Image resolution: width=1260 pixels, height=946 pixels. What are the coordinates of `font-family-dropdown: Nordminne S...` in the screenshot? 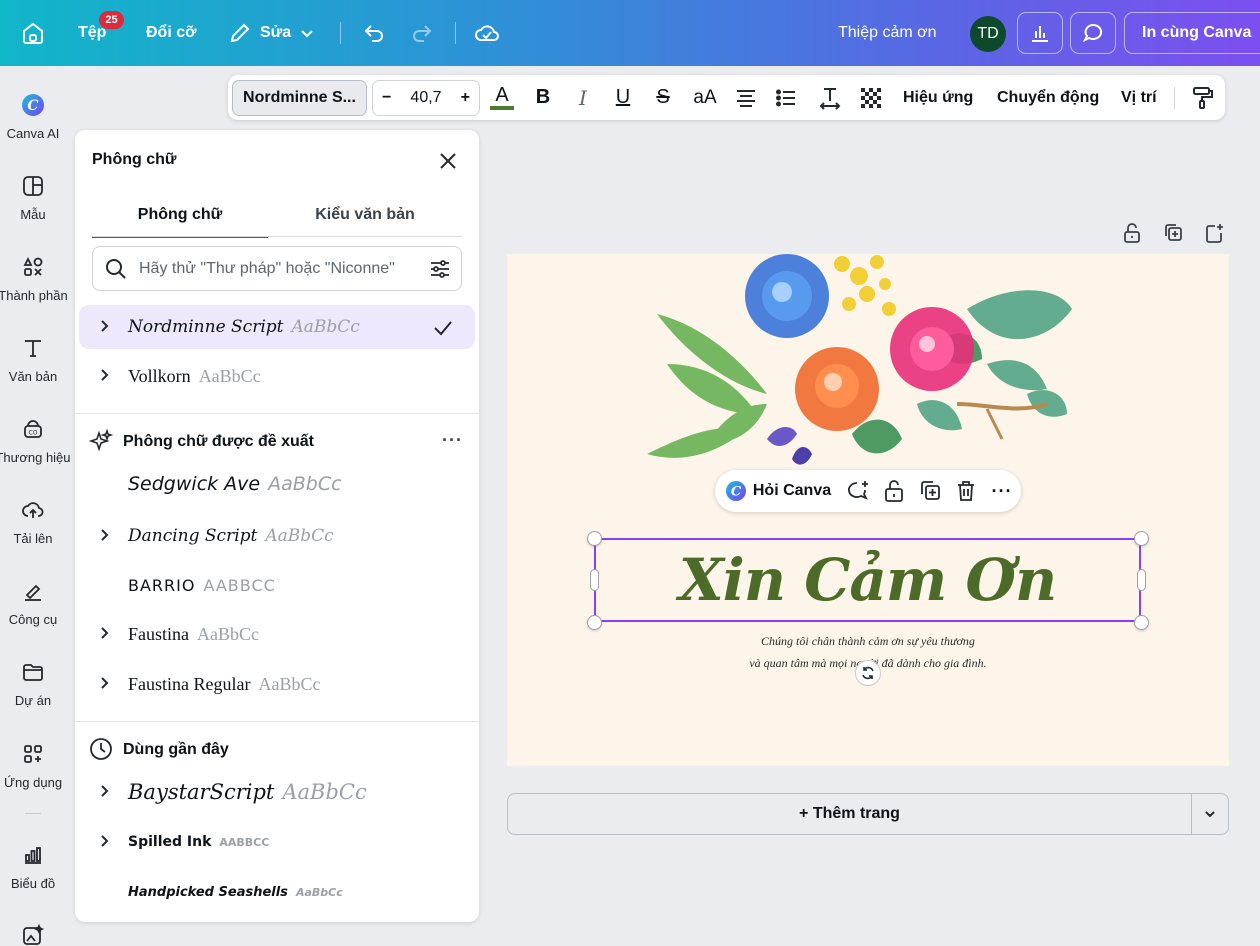 It's located at (299, 98).